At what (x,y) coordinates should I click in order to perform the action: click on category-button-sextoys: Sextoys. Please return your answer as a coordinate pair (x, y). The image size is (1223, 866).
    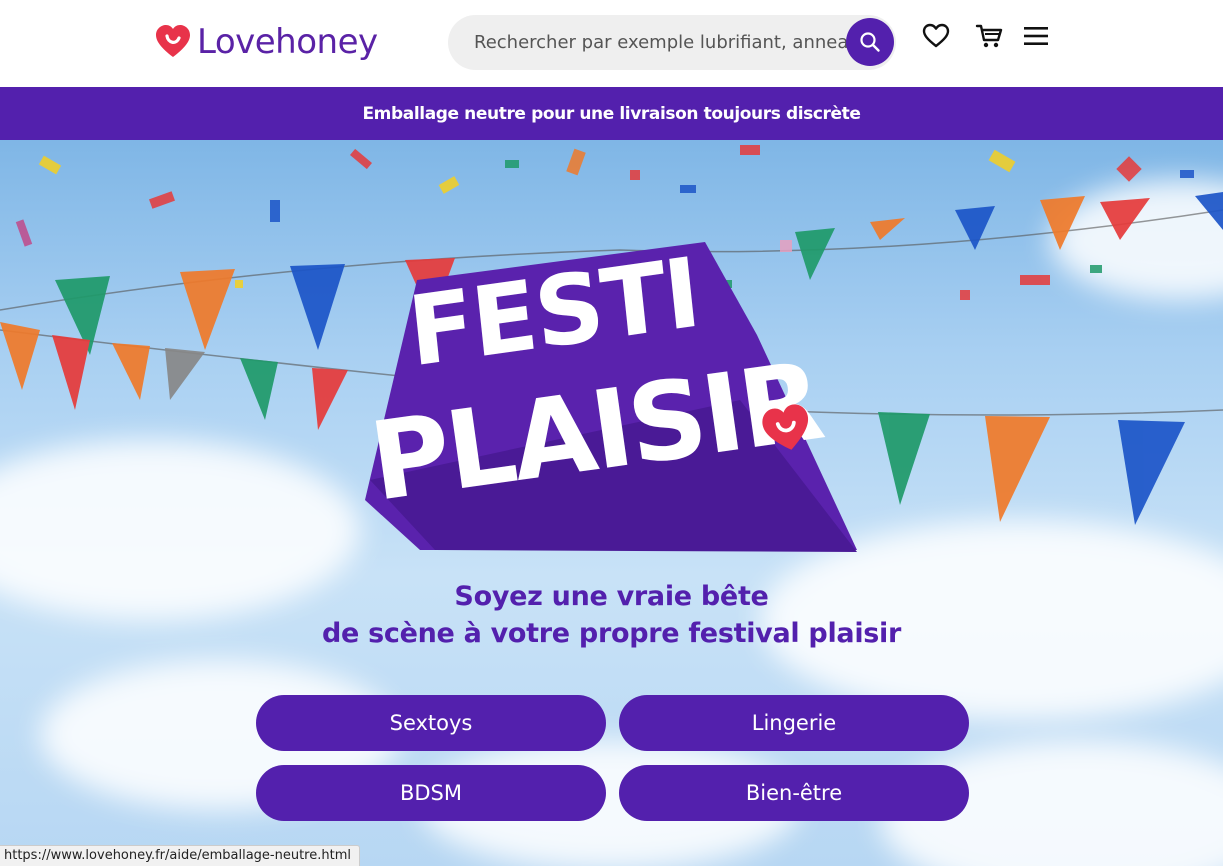
    Looking at the image, I should click on (431, 723).